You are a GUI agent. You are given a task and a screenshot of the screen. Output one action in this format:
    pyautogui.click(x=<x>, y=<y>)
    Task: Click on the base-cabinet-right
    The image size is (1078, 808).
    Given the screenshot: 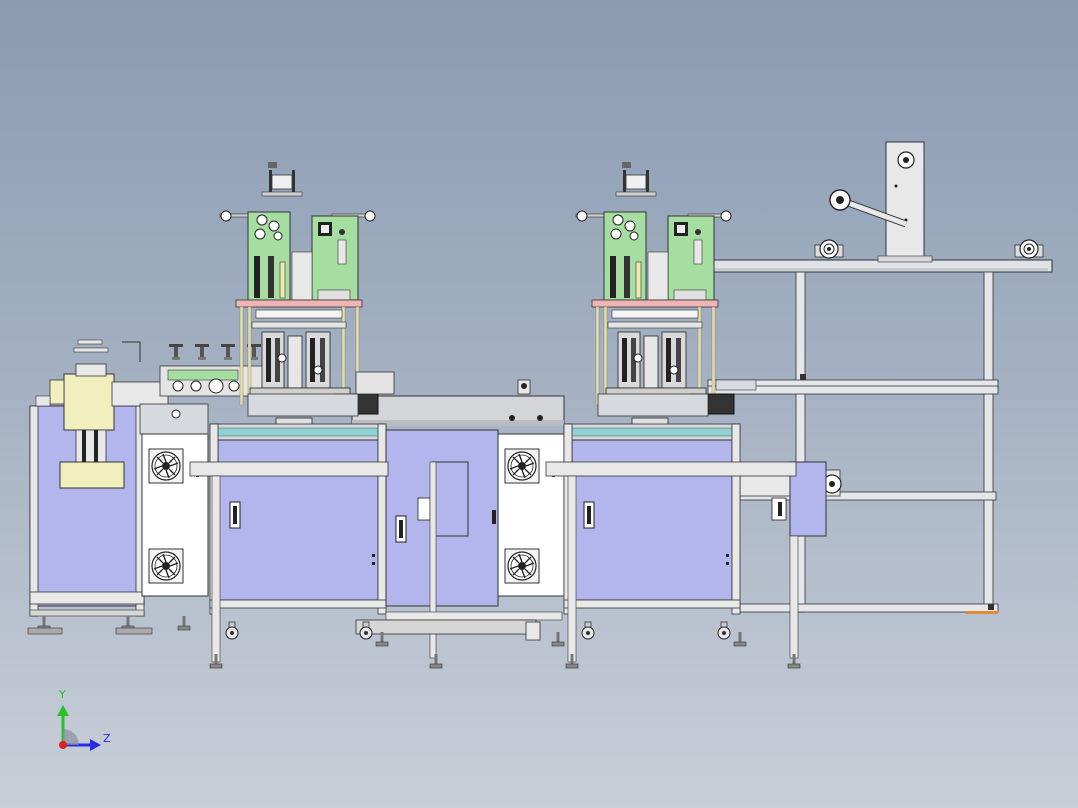 What is the action you would take?
    pyautogui.click(x=662, y=541)
    